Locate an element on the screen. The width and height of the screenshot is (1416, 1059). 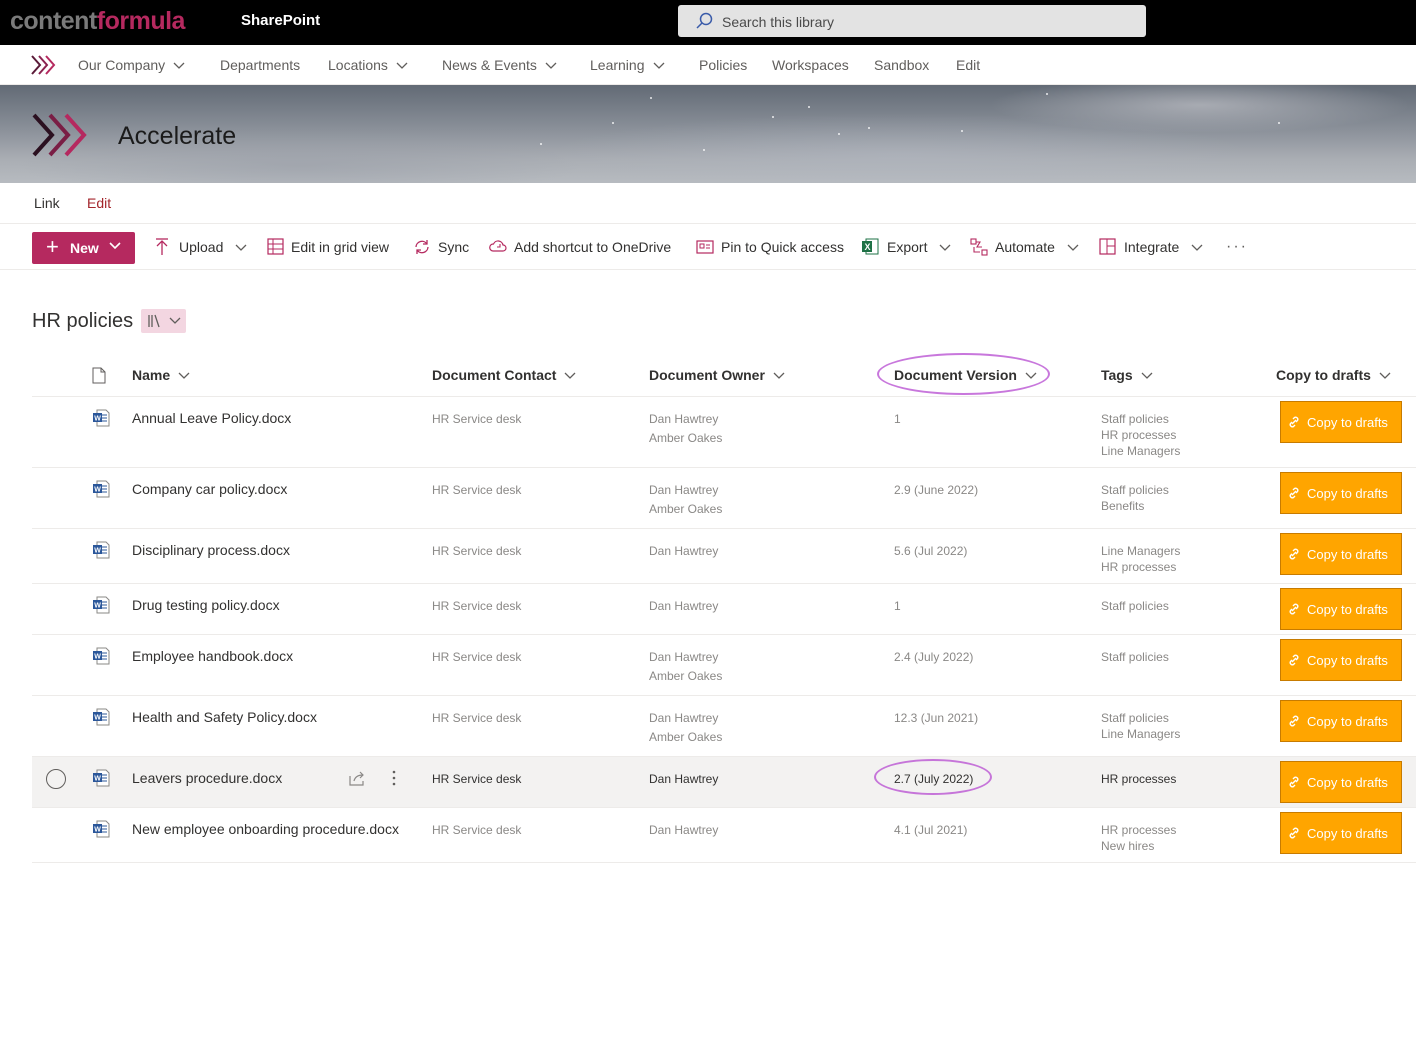
file-name-link: Disciplinary process.docx is located at coordinates (211, 550).